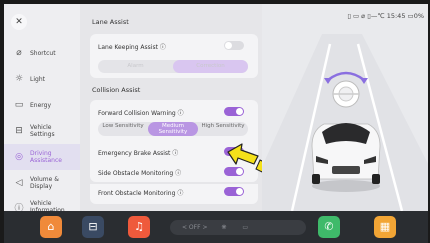  I want to click on dock: ⌂ ⊟ ♫ < OFF > ❋ ▭ ✆ ▦, so click(216, 227).